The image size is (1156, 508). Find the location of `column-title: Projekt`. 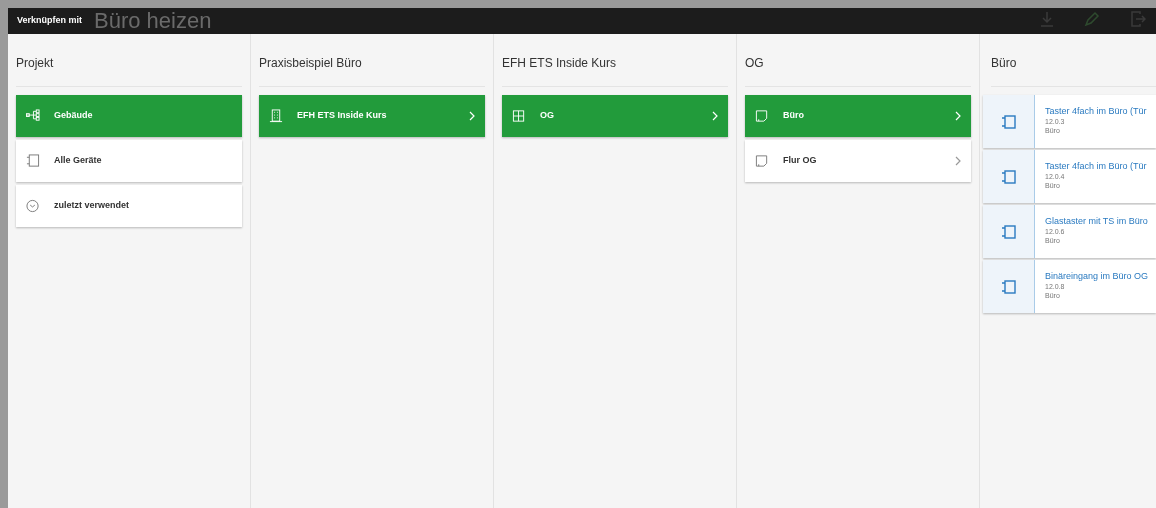

column-title: Projekt is located at coordinates (129, 70).